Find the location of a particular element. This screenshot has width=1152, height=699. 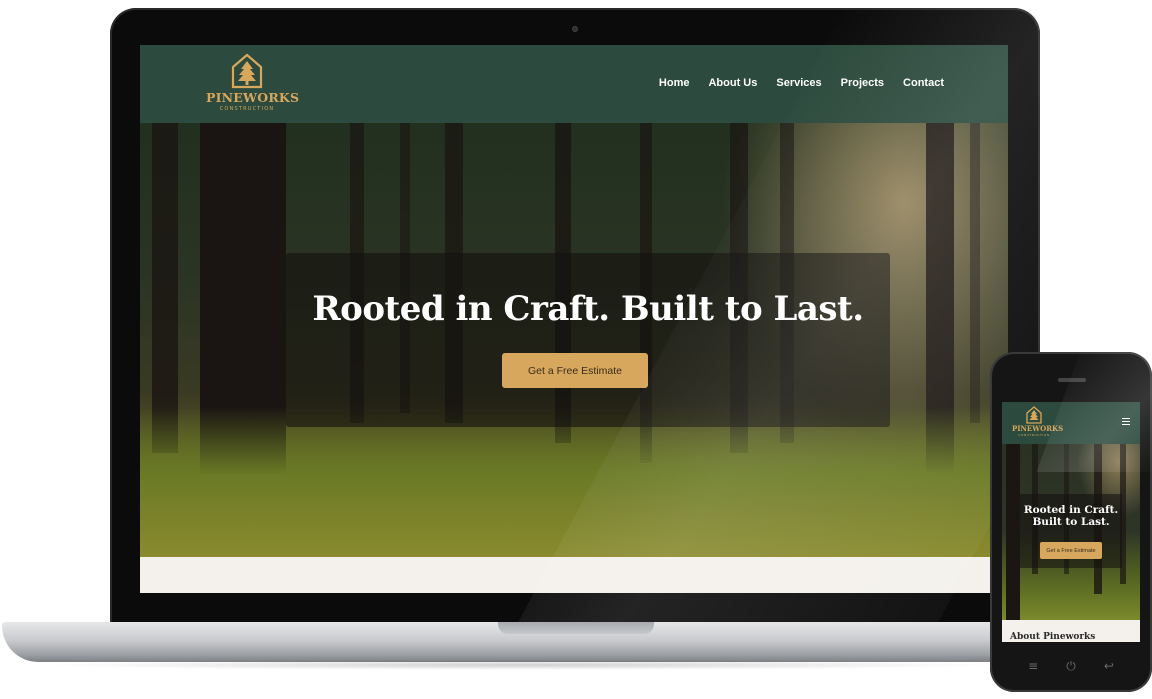

nav-contact: Contact is located at coordinates (923, 83).